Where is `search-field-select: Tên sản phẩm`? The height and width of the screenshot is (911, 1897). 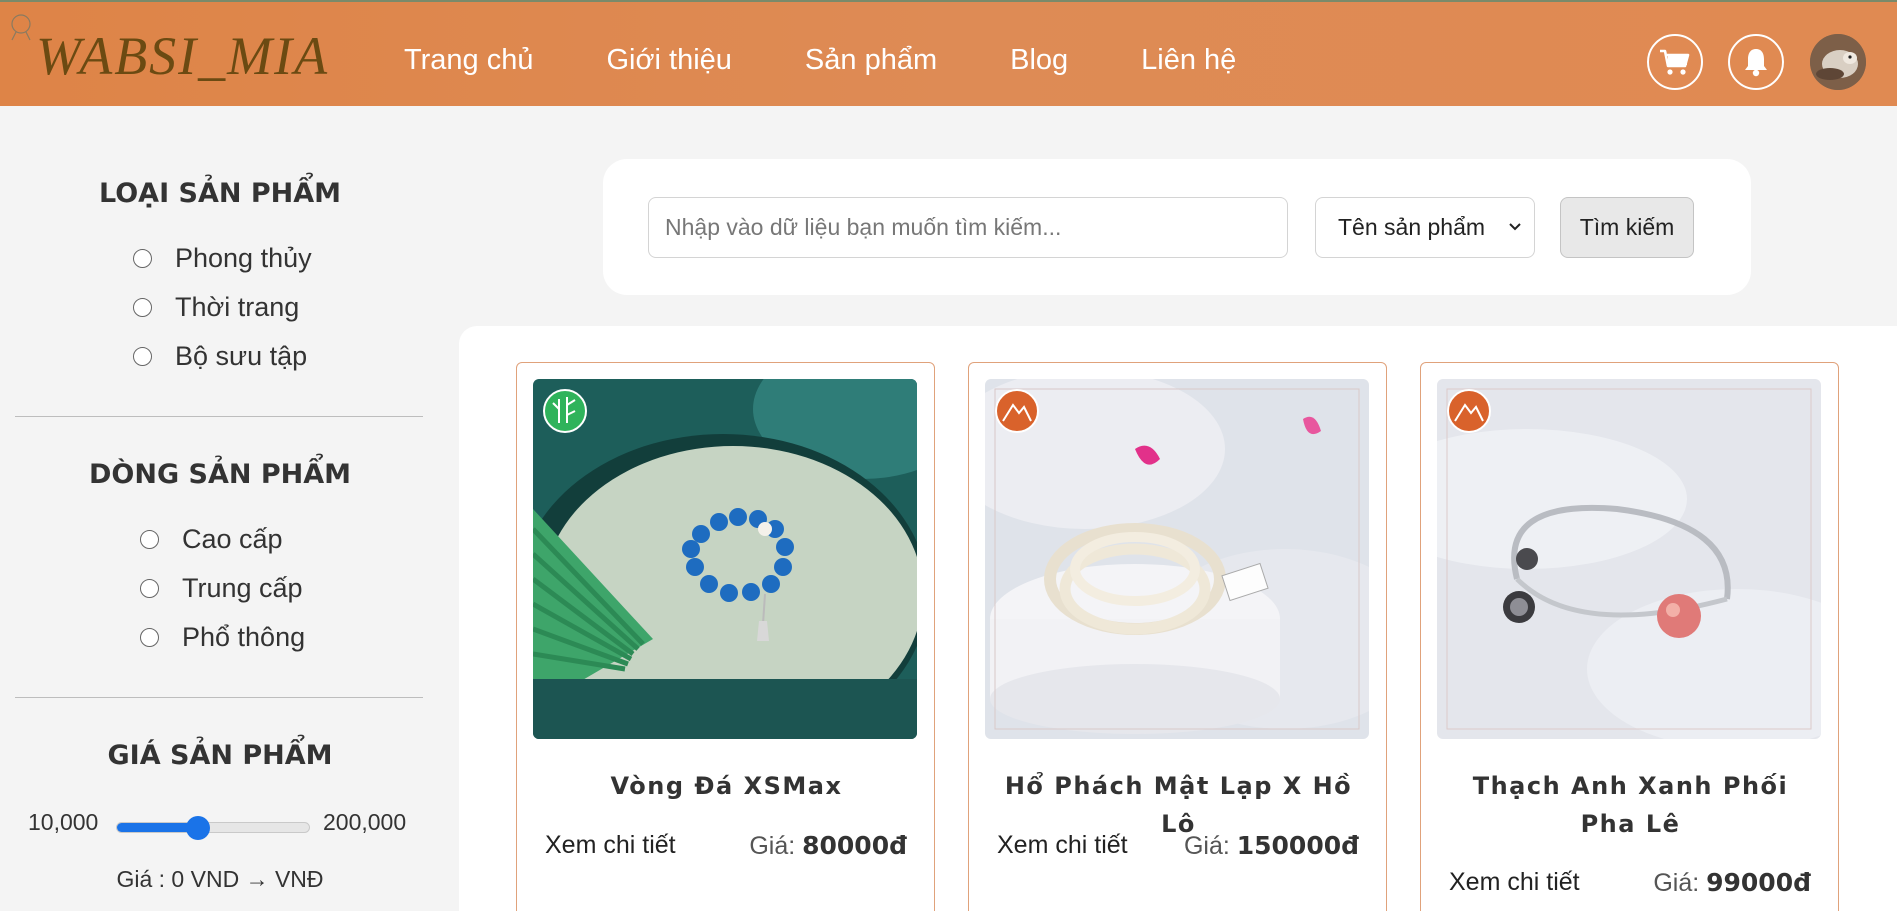
search-field-select: Tên sản phẩm is located at coordinates (1425, 227).